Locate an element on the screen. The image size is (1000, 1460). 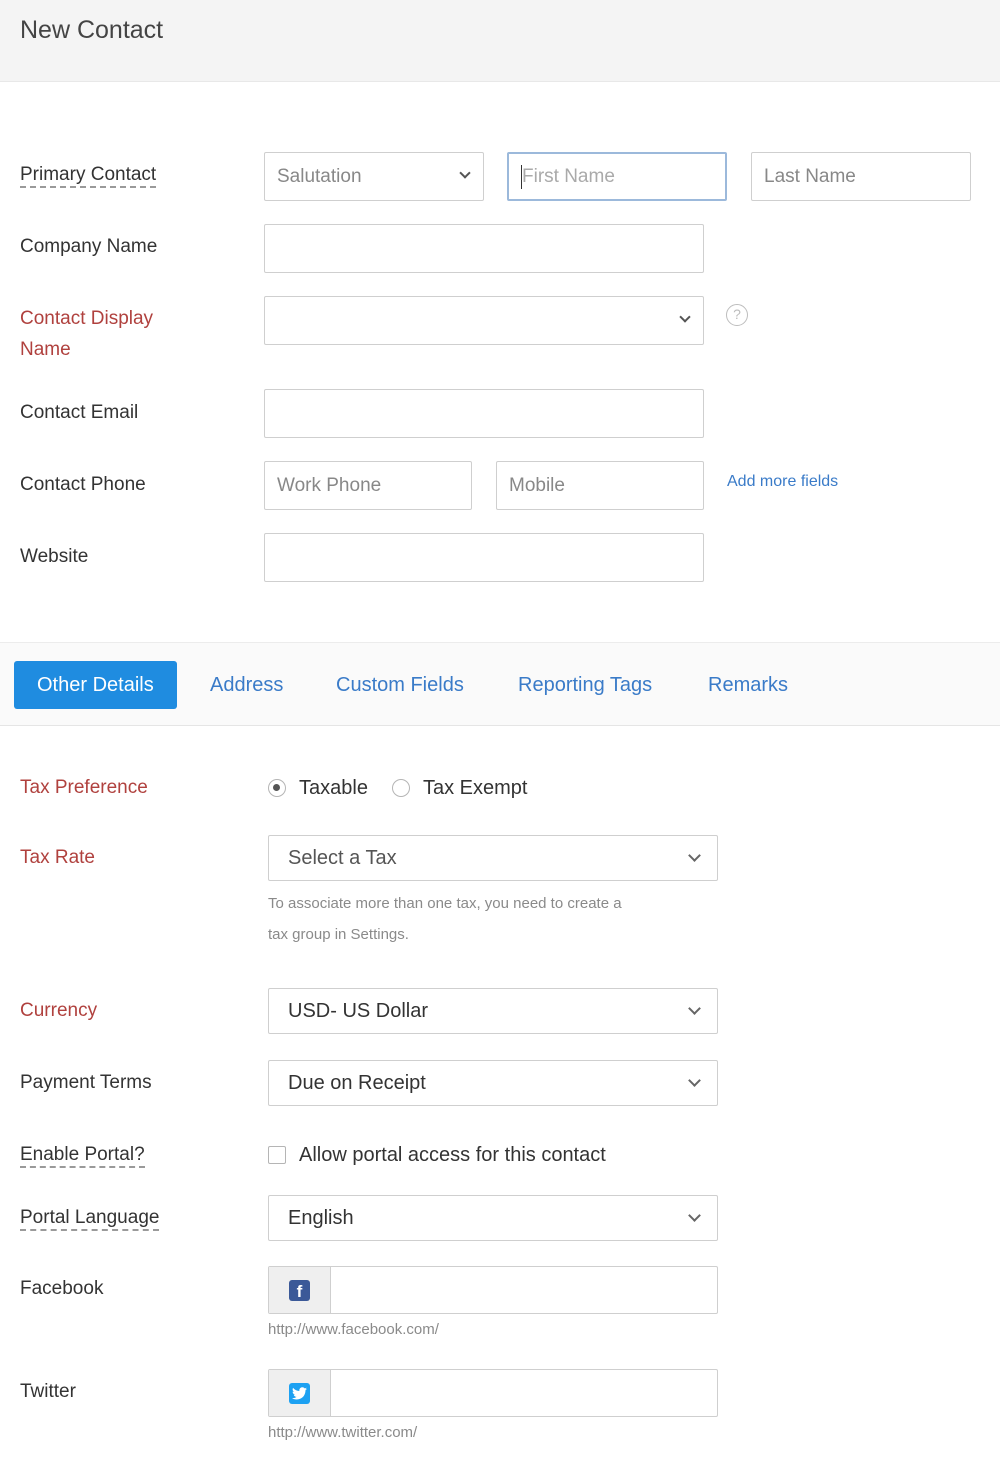
facebook-url-hint: http://www.facebook.com/ is located at coordinates (353, 1329).